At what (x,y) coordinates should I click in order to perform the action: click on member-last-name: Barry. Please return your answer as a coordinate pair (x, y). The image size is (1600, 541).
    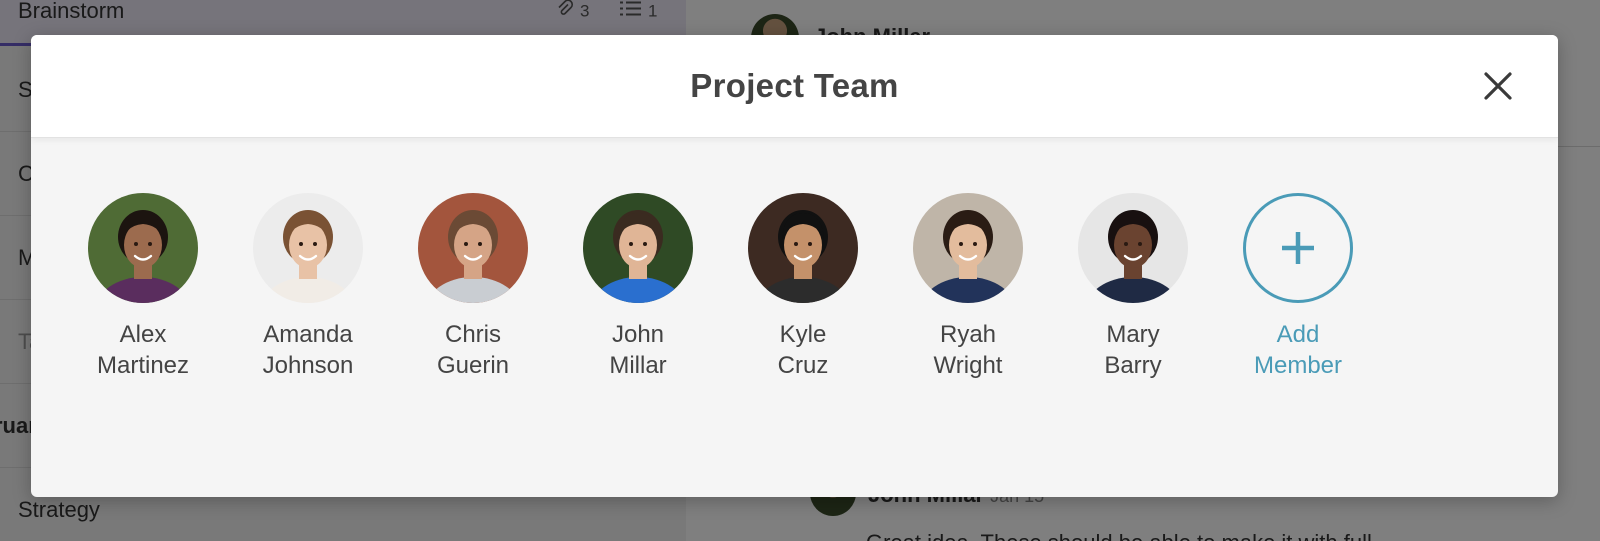
    Looking at the image, I should click on (1133, 365).